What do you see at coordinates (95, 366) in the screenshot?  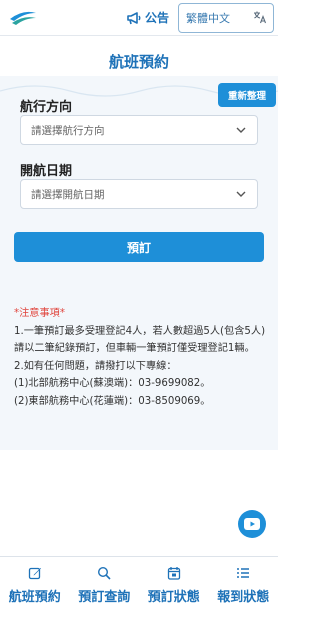 I see `notice-line: 2.如有任何問題，請撥打以下專線：` at bounding box center [95, 366].